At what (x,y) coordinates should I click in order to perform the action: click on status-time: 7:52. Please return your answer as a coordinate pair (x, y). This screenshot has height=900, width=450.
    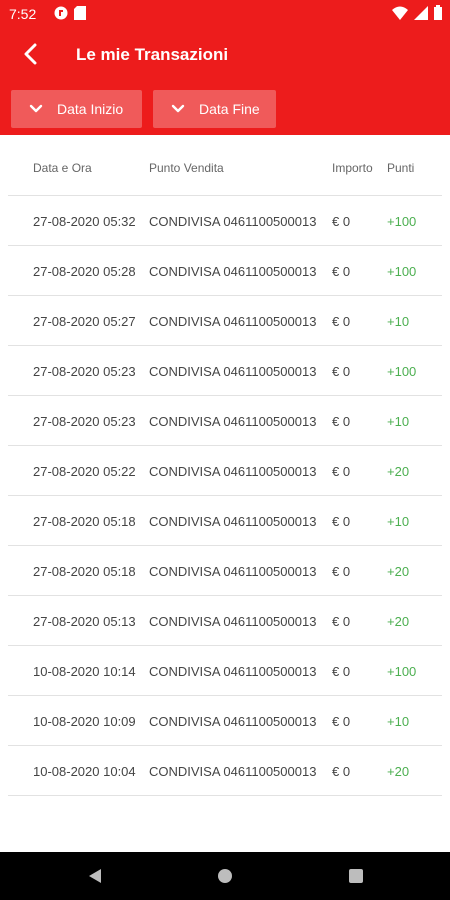
    Looking at the image, I should click on (23, 14).